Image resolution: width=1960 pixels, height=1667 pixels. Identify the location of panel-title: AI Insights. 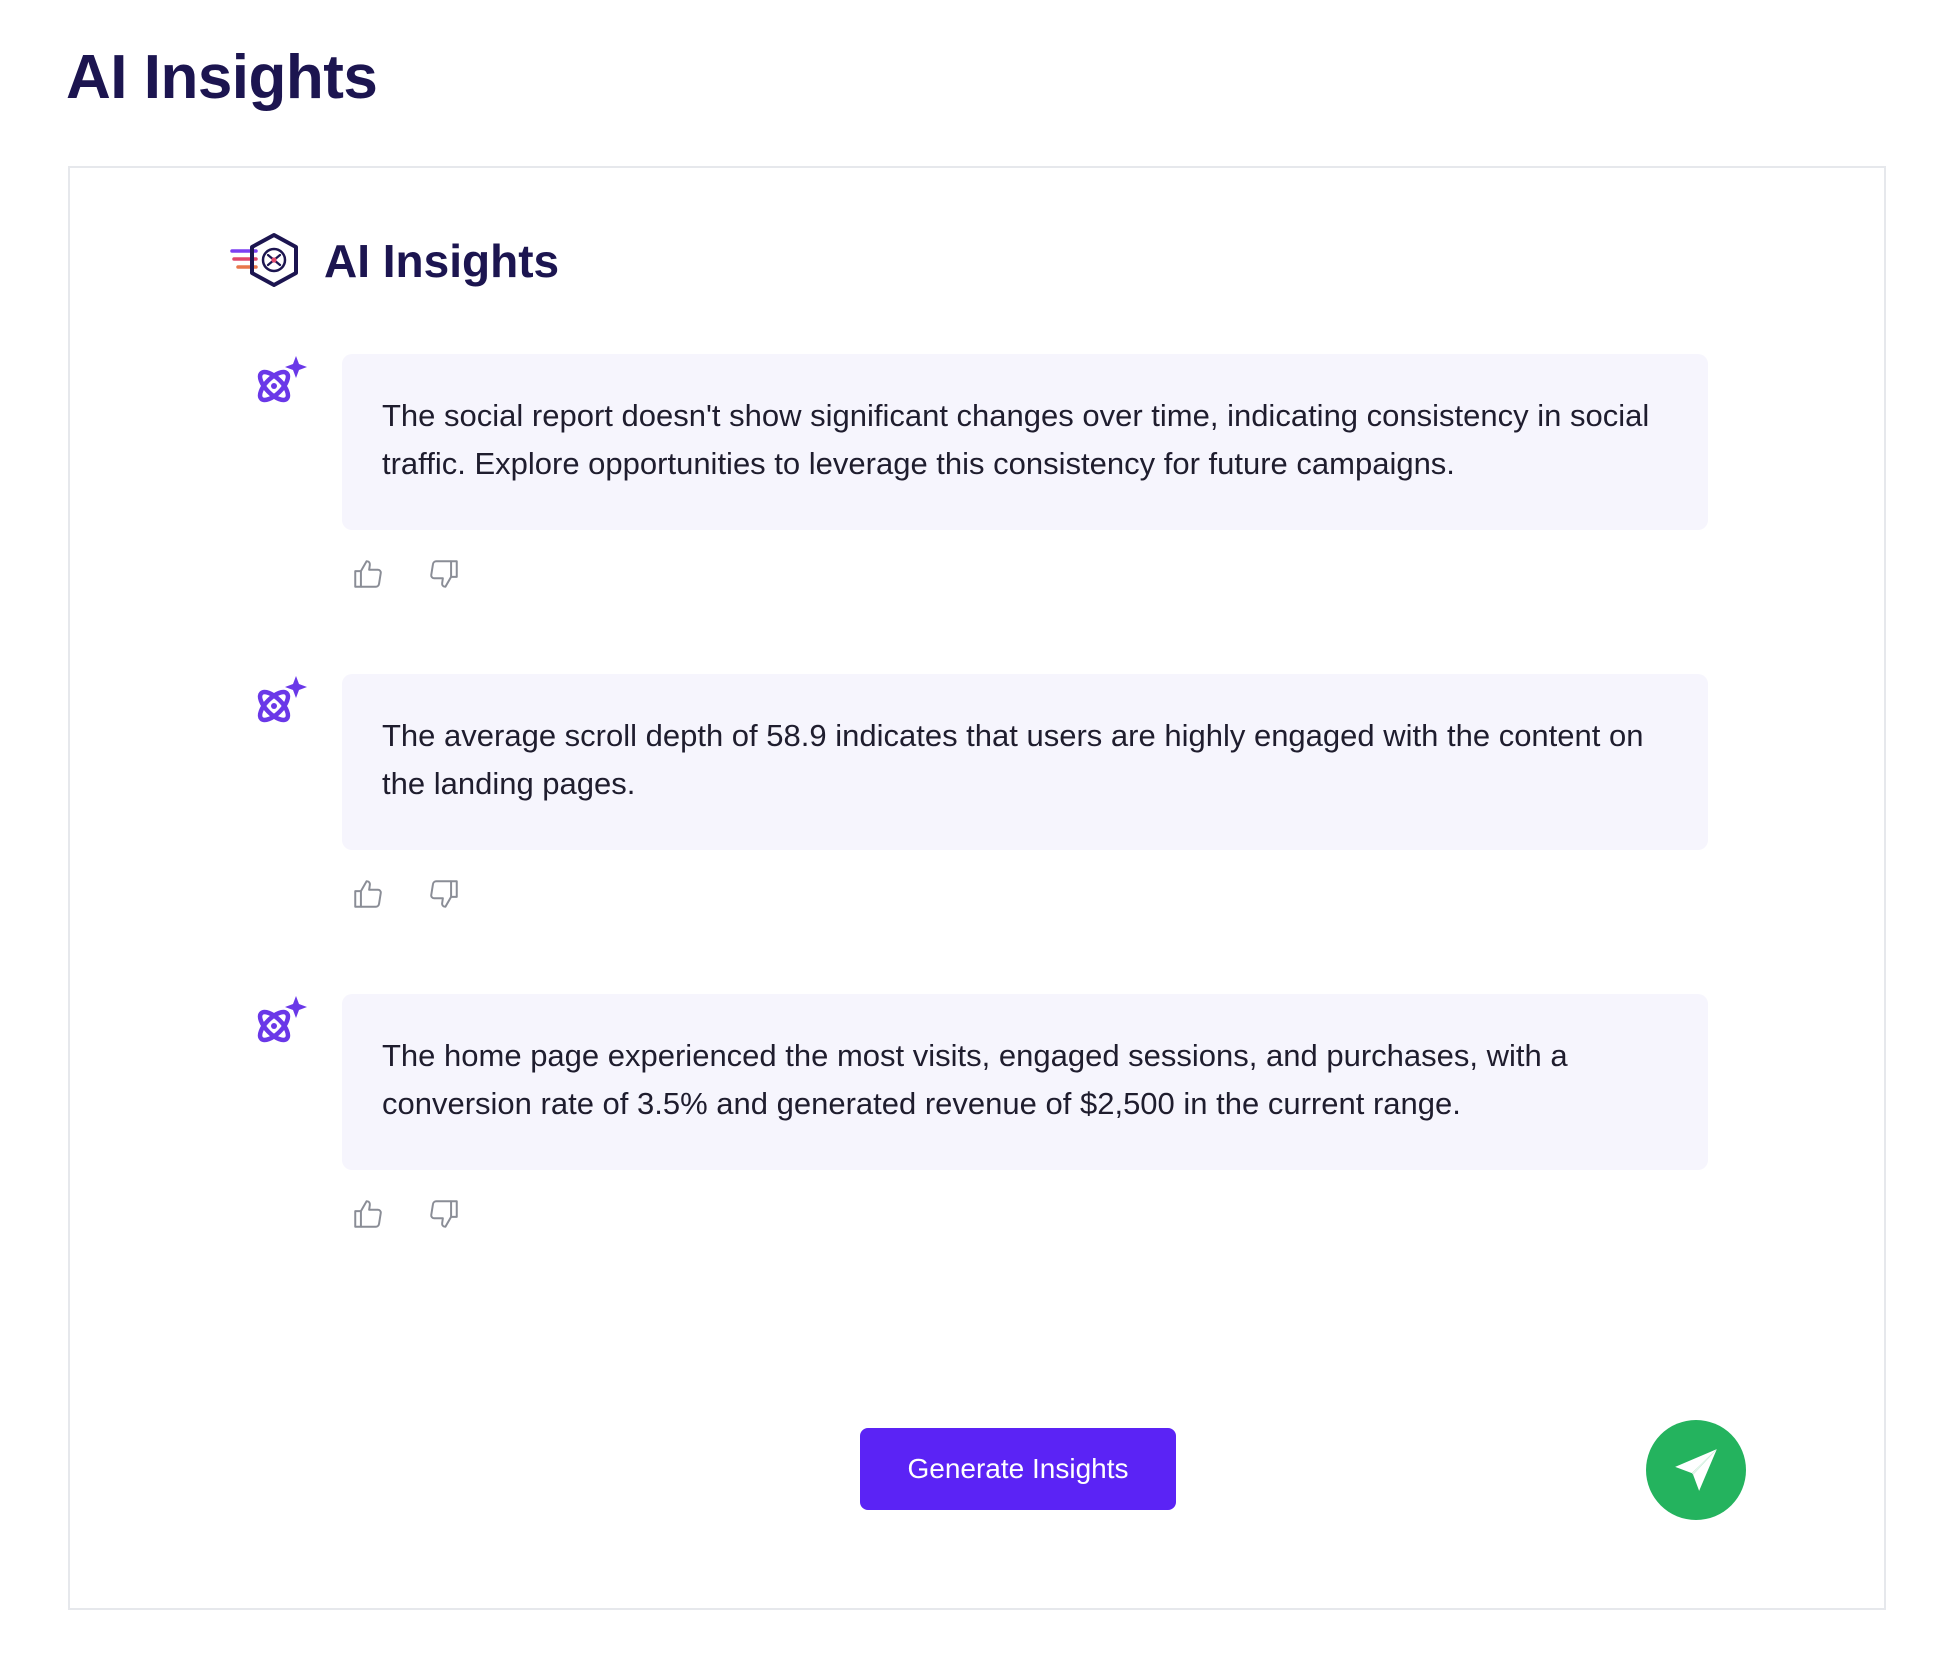
(442, 261).